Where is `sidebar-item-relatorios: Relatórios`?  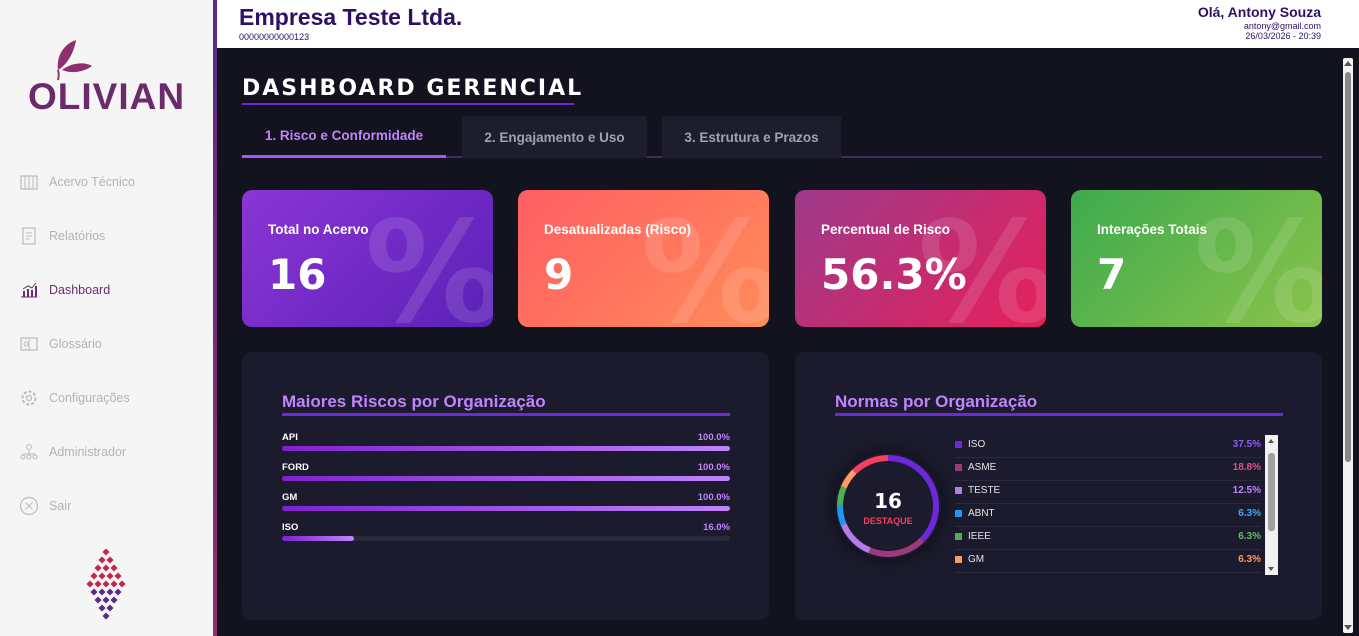 sidebar-item-relatorios: Relatórios is located at coordinates (106, 236).